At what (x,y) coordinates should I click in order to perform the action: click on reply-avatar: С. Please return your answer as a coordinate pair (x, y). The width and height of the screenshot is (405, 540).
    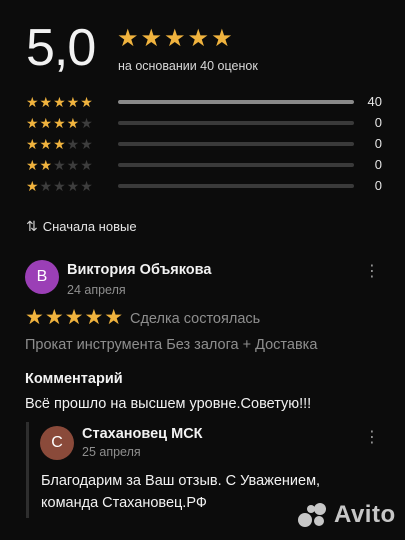
    Looking at the image, I should click on (57, 443).